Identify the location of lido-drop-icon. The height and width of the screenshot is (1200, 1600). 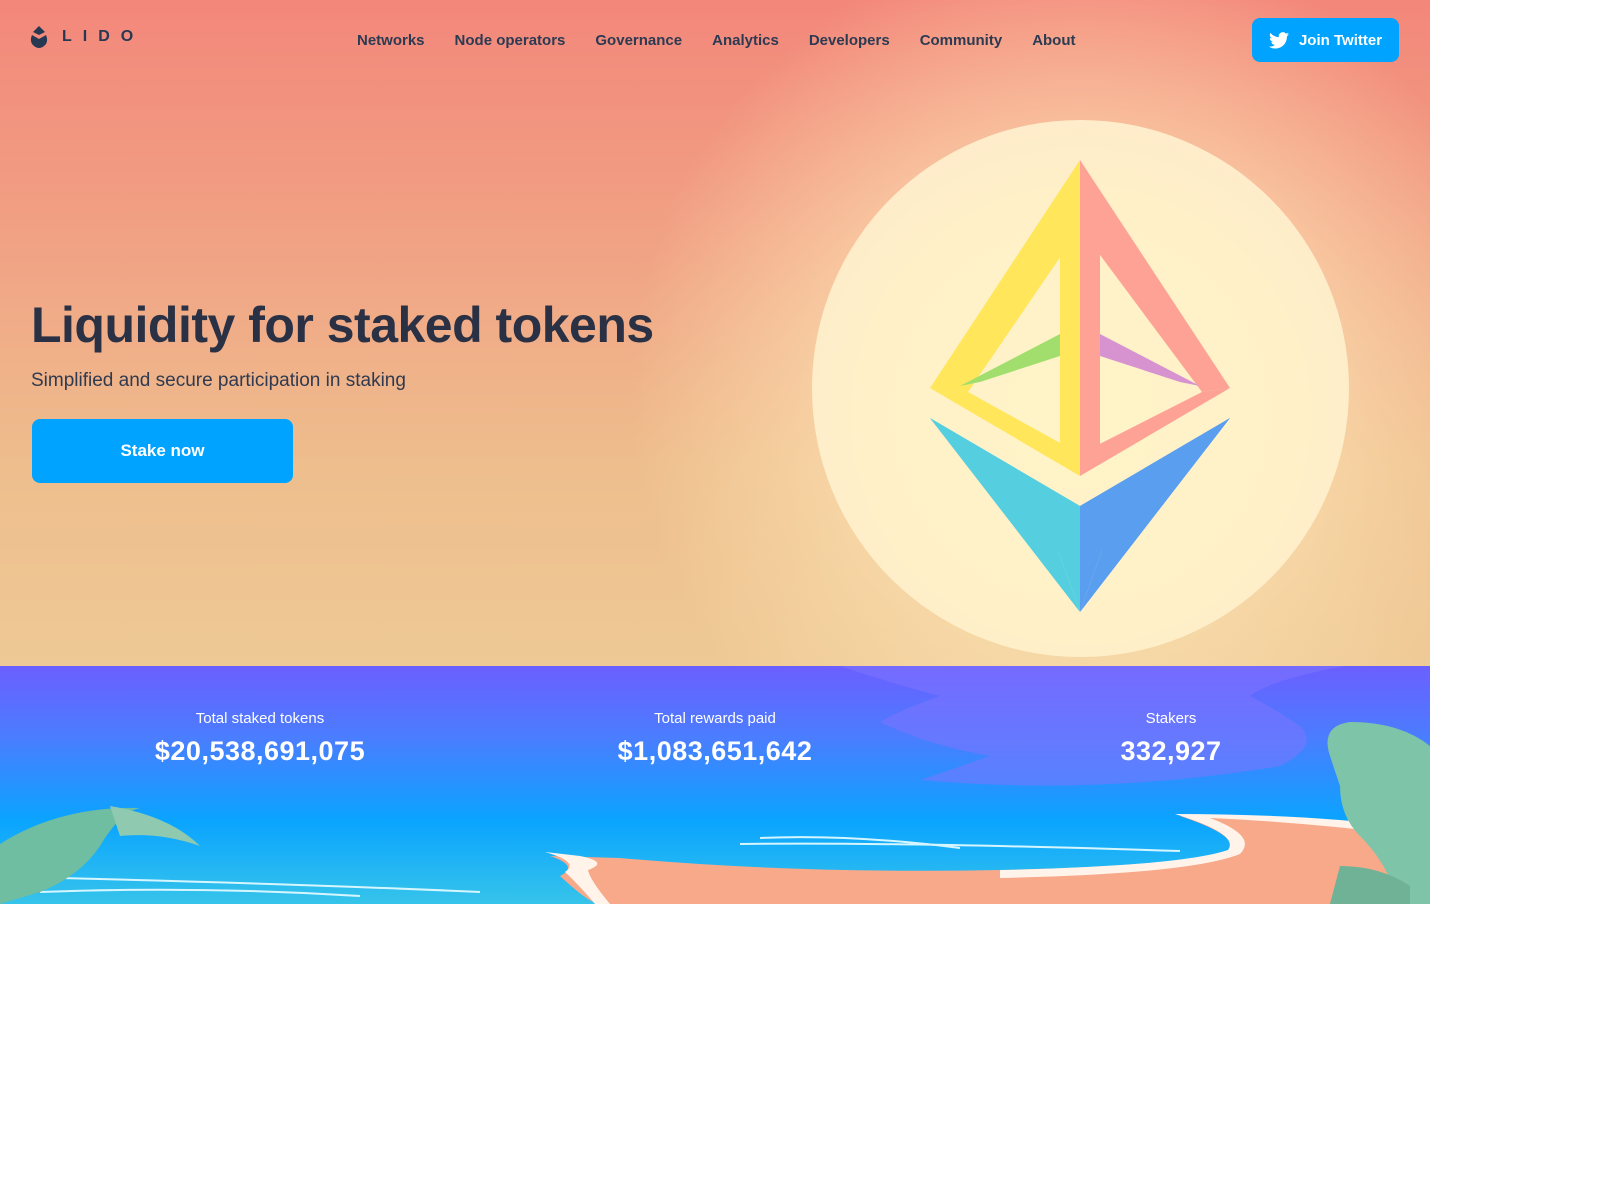
(39, 37).